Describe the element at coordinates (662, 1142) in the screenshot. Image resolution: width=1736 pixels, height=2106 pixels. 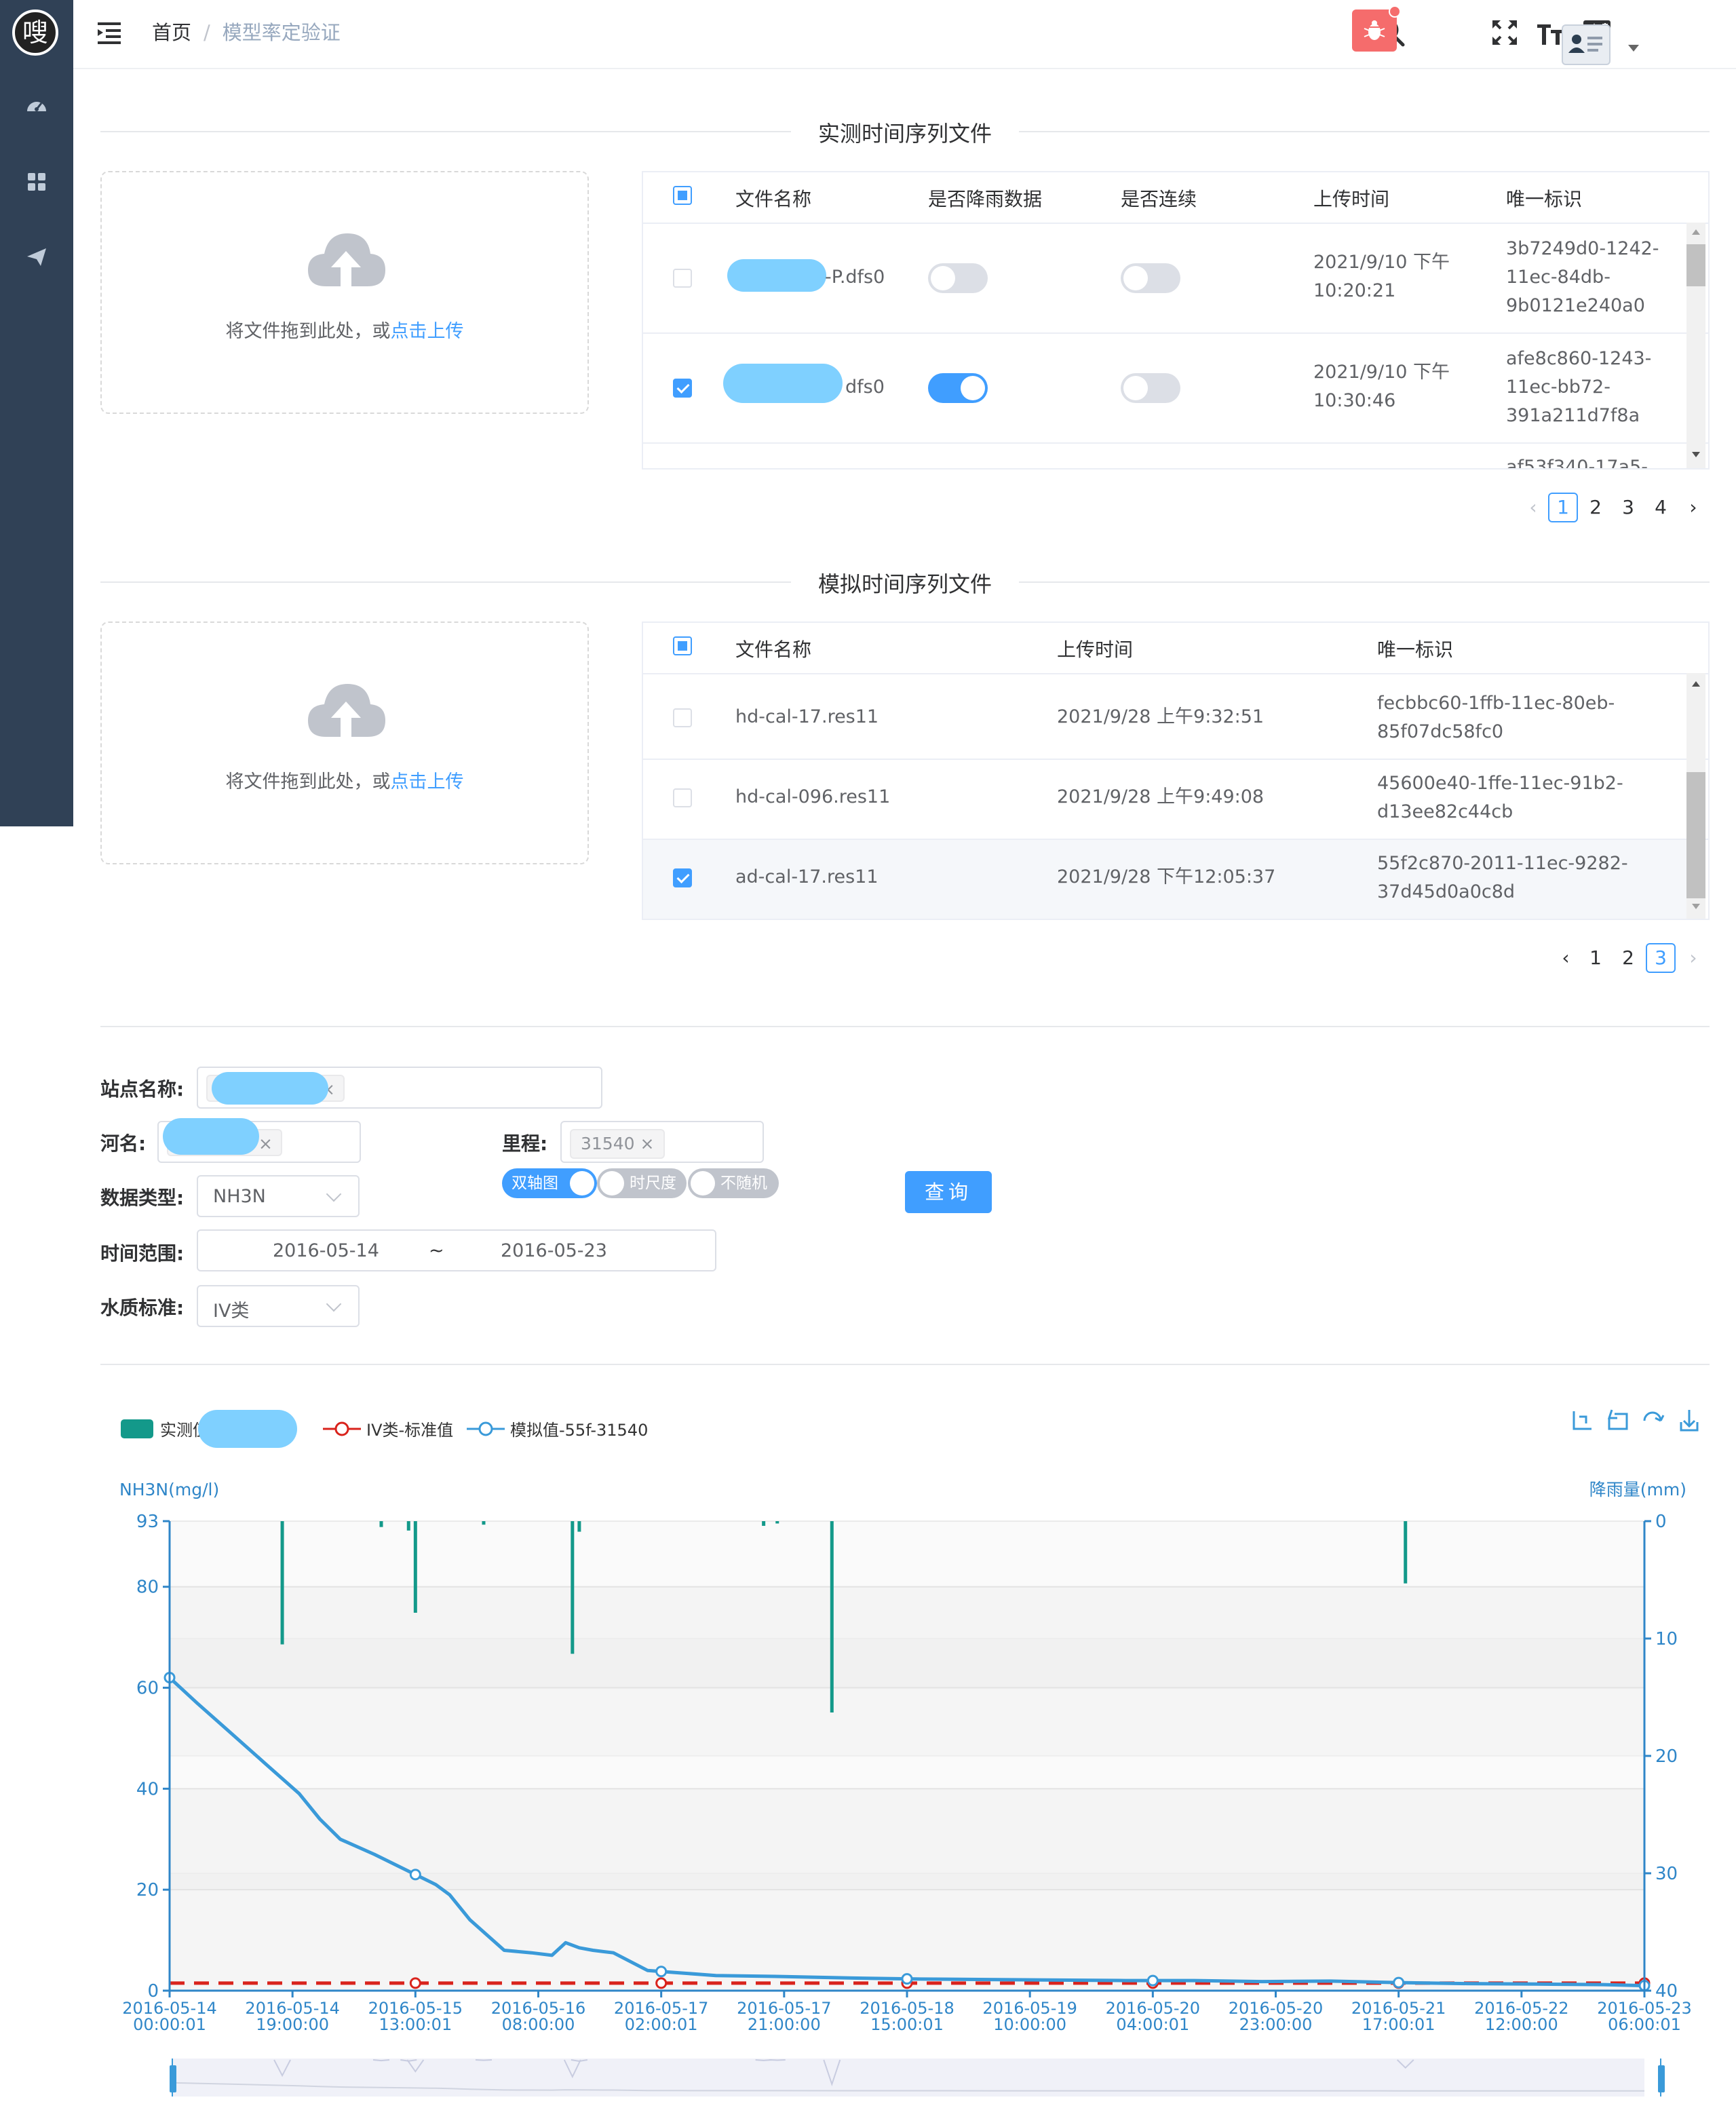
I see `mileage-select: 31540 ×` at that location.